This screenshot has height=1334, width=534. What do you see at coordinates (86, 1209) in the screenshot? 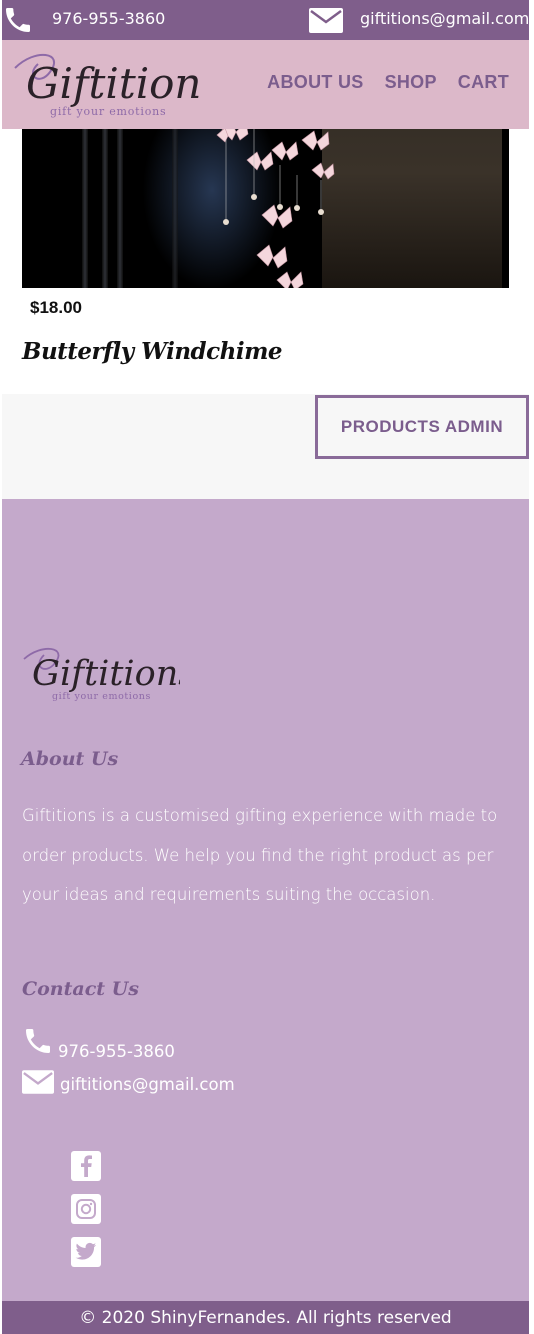
I see `instagram-icon` at bounding box center [86, 1209].